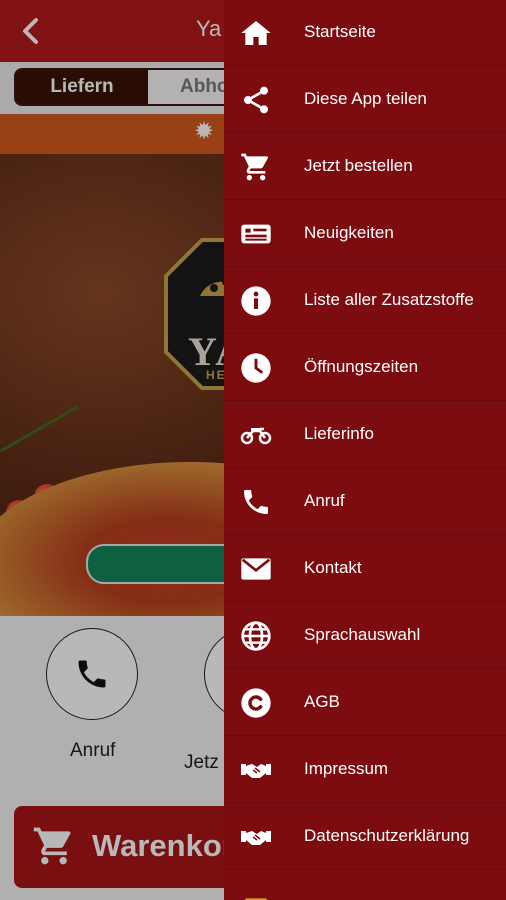 This screenshot has height=900, width=506. What do you see at coordinates (362, 634) in the screenshot?
I see `menu-item-label: Sprachauswahl` at bounding box center [362, 634].